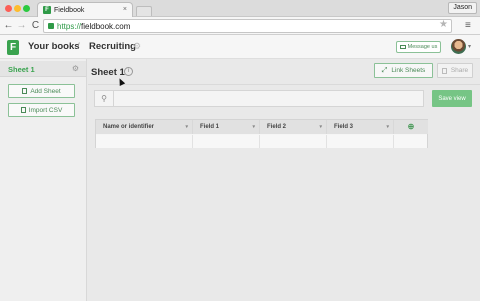 The width and height of the screenshot is (480, 301). Describe the element at coordinates (112, 46) in the screenshot. I see `breadcrumb-book-name: Recruiting` at that location.